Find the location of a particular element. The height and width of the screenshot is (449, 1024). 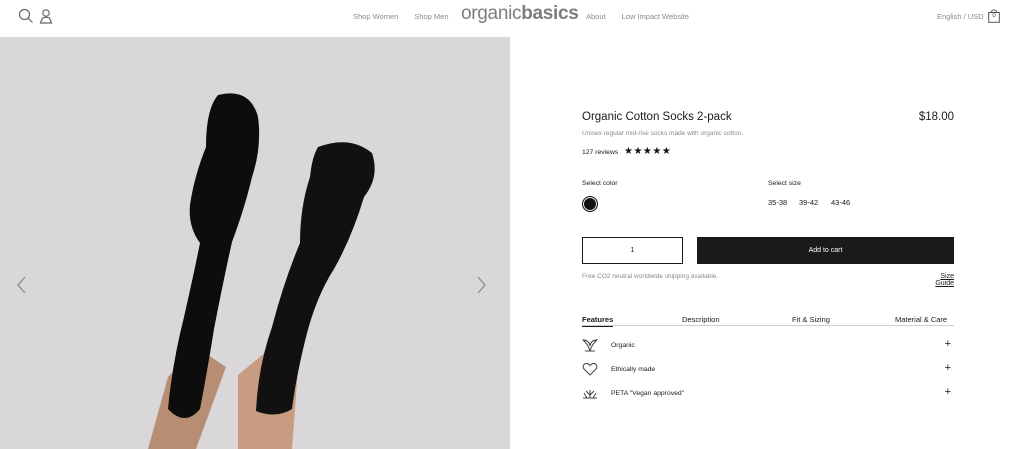

locale-selector: English / USD is located at coordinates (960, 16).